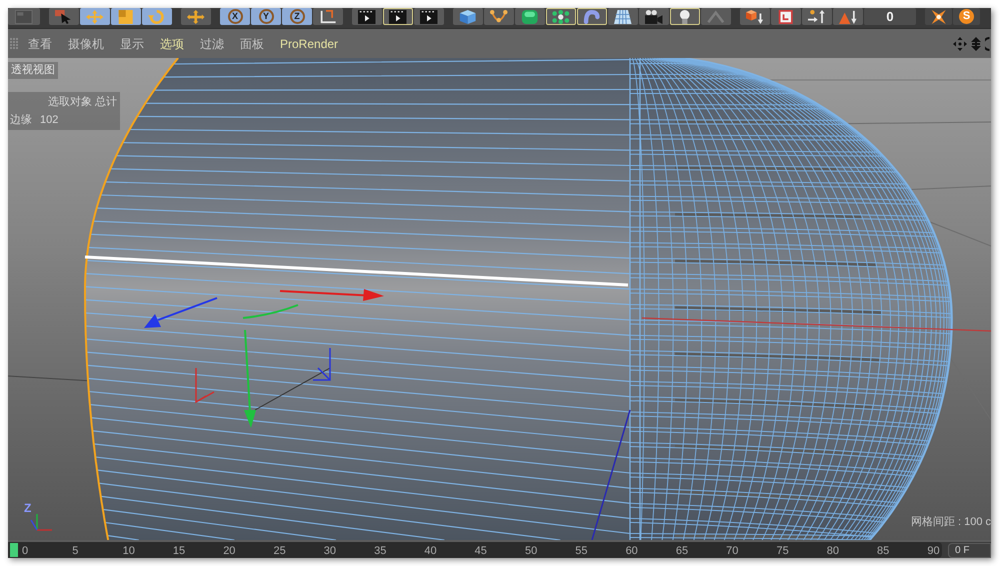 The width and height of the screenshot is (1000, 566). I want to click on stats-heading: 选取对象 总计, so click(82, 102).